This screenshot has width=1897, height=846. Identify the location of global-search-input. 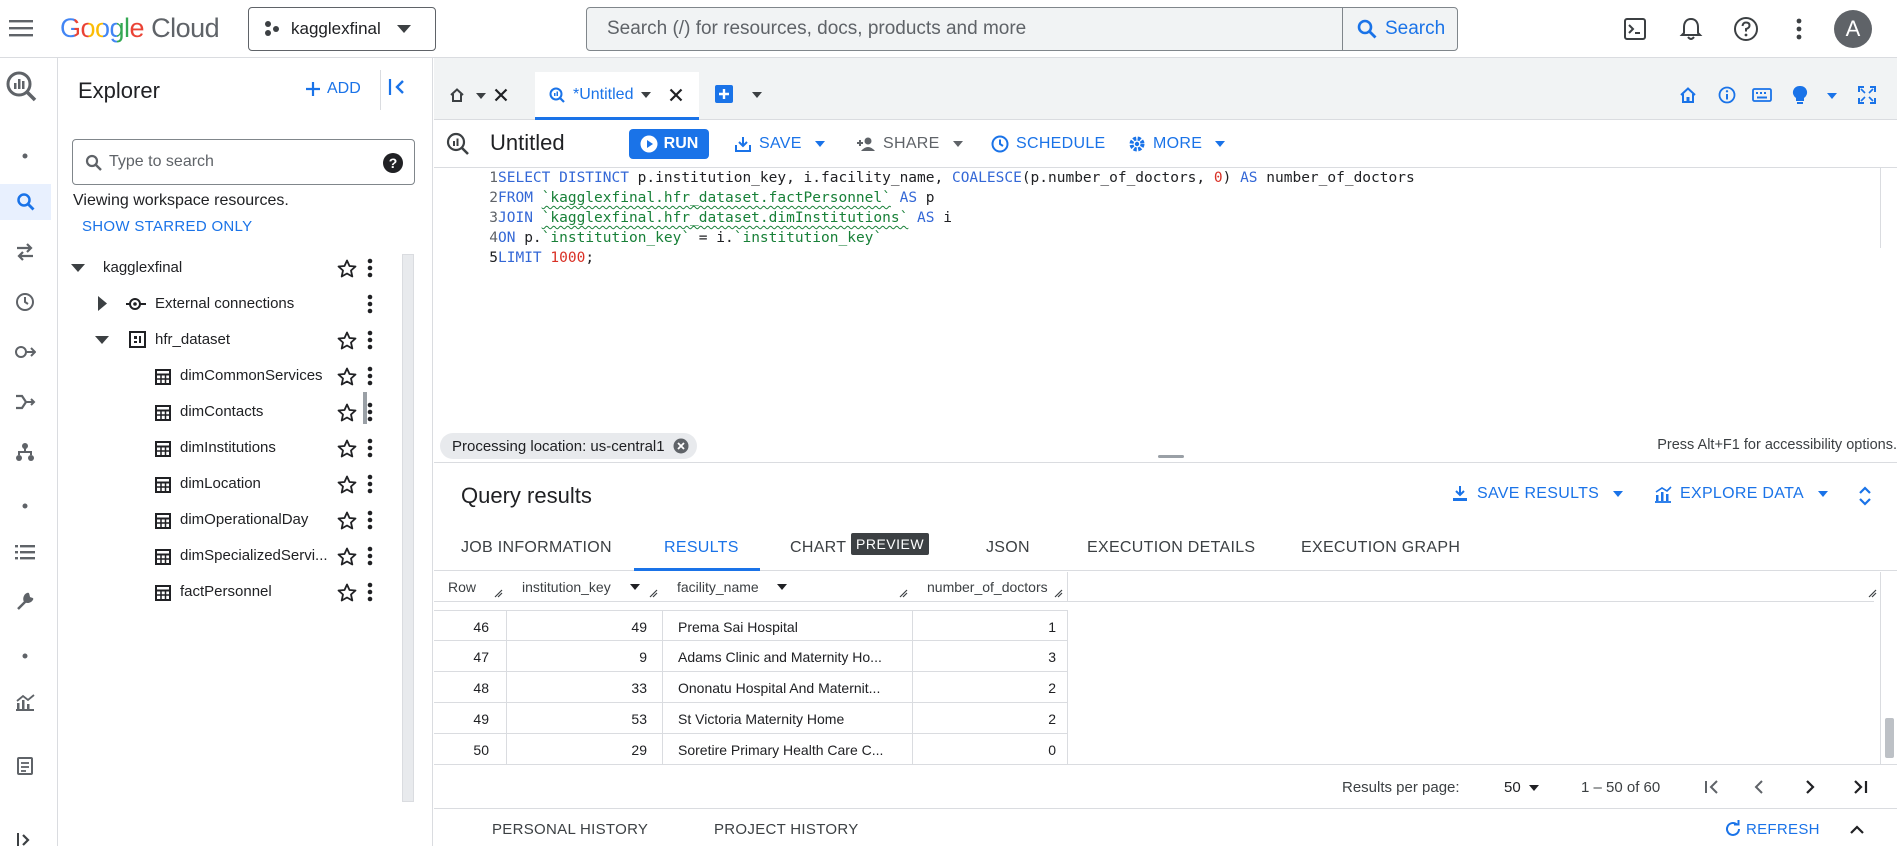
(964, 29).